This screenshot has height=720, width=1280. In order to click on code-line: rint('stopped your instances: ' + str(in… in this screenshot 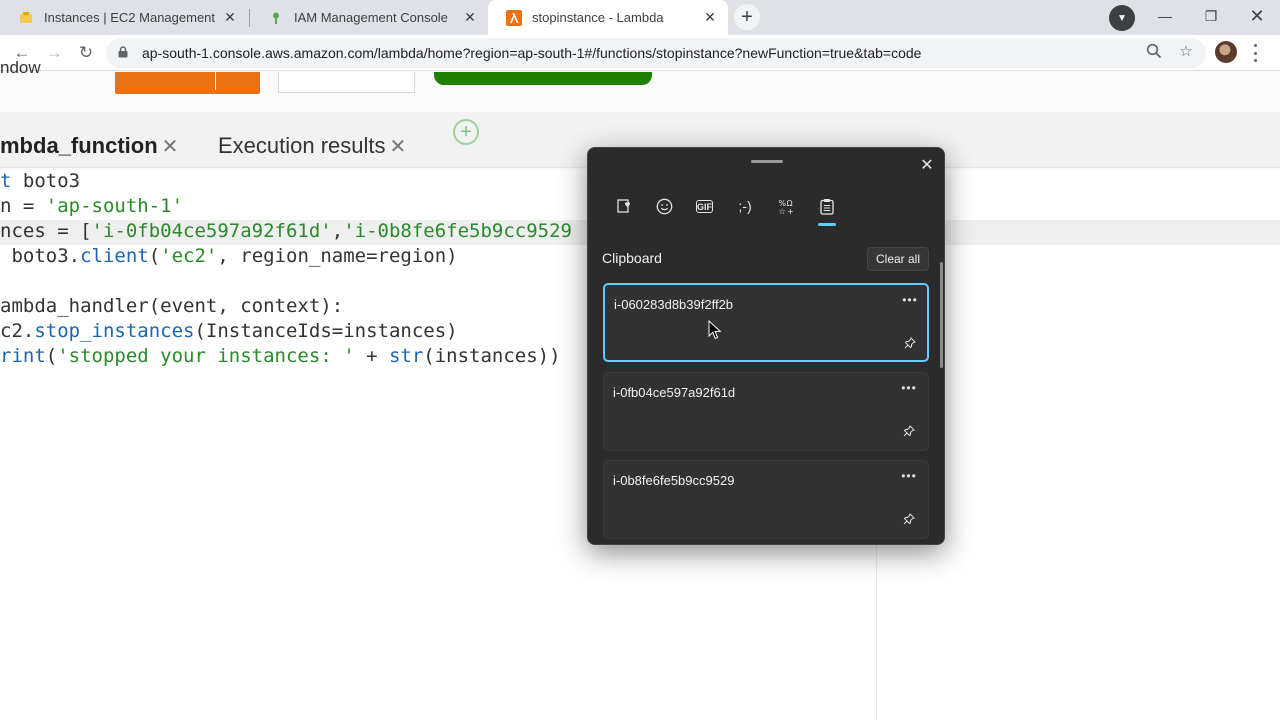, I will do `click(280, 357)`.